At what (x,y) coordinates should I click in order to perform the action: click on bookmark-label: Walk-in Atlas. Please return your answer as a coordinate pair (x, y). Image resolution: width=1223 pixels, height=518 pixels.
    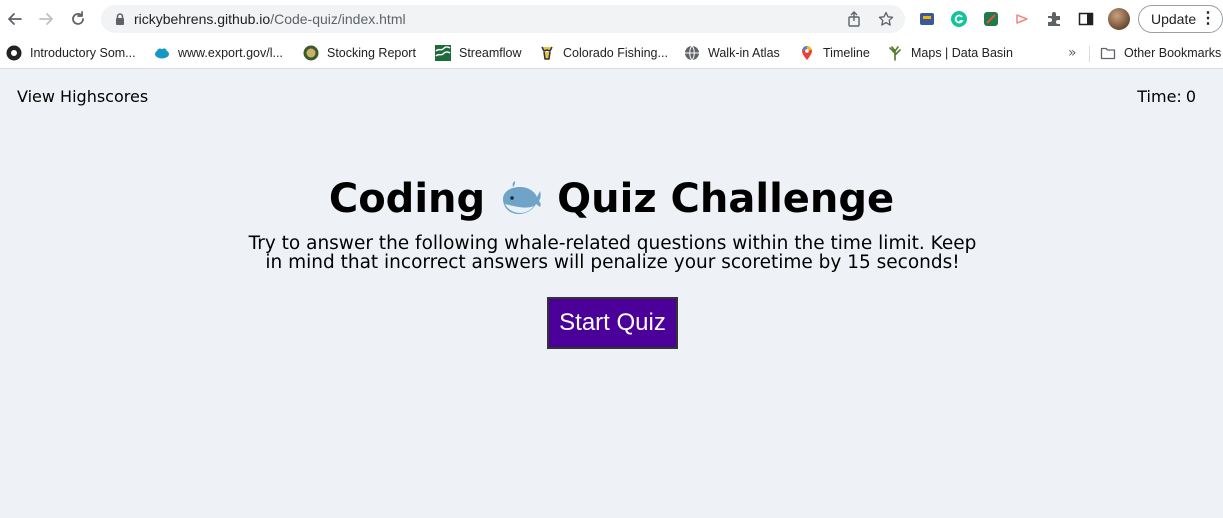
    Looking at the image, I should click on (744, 53).